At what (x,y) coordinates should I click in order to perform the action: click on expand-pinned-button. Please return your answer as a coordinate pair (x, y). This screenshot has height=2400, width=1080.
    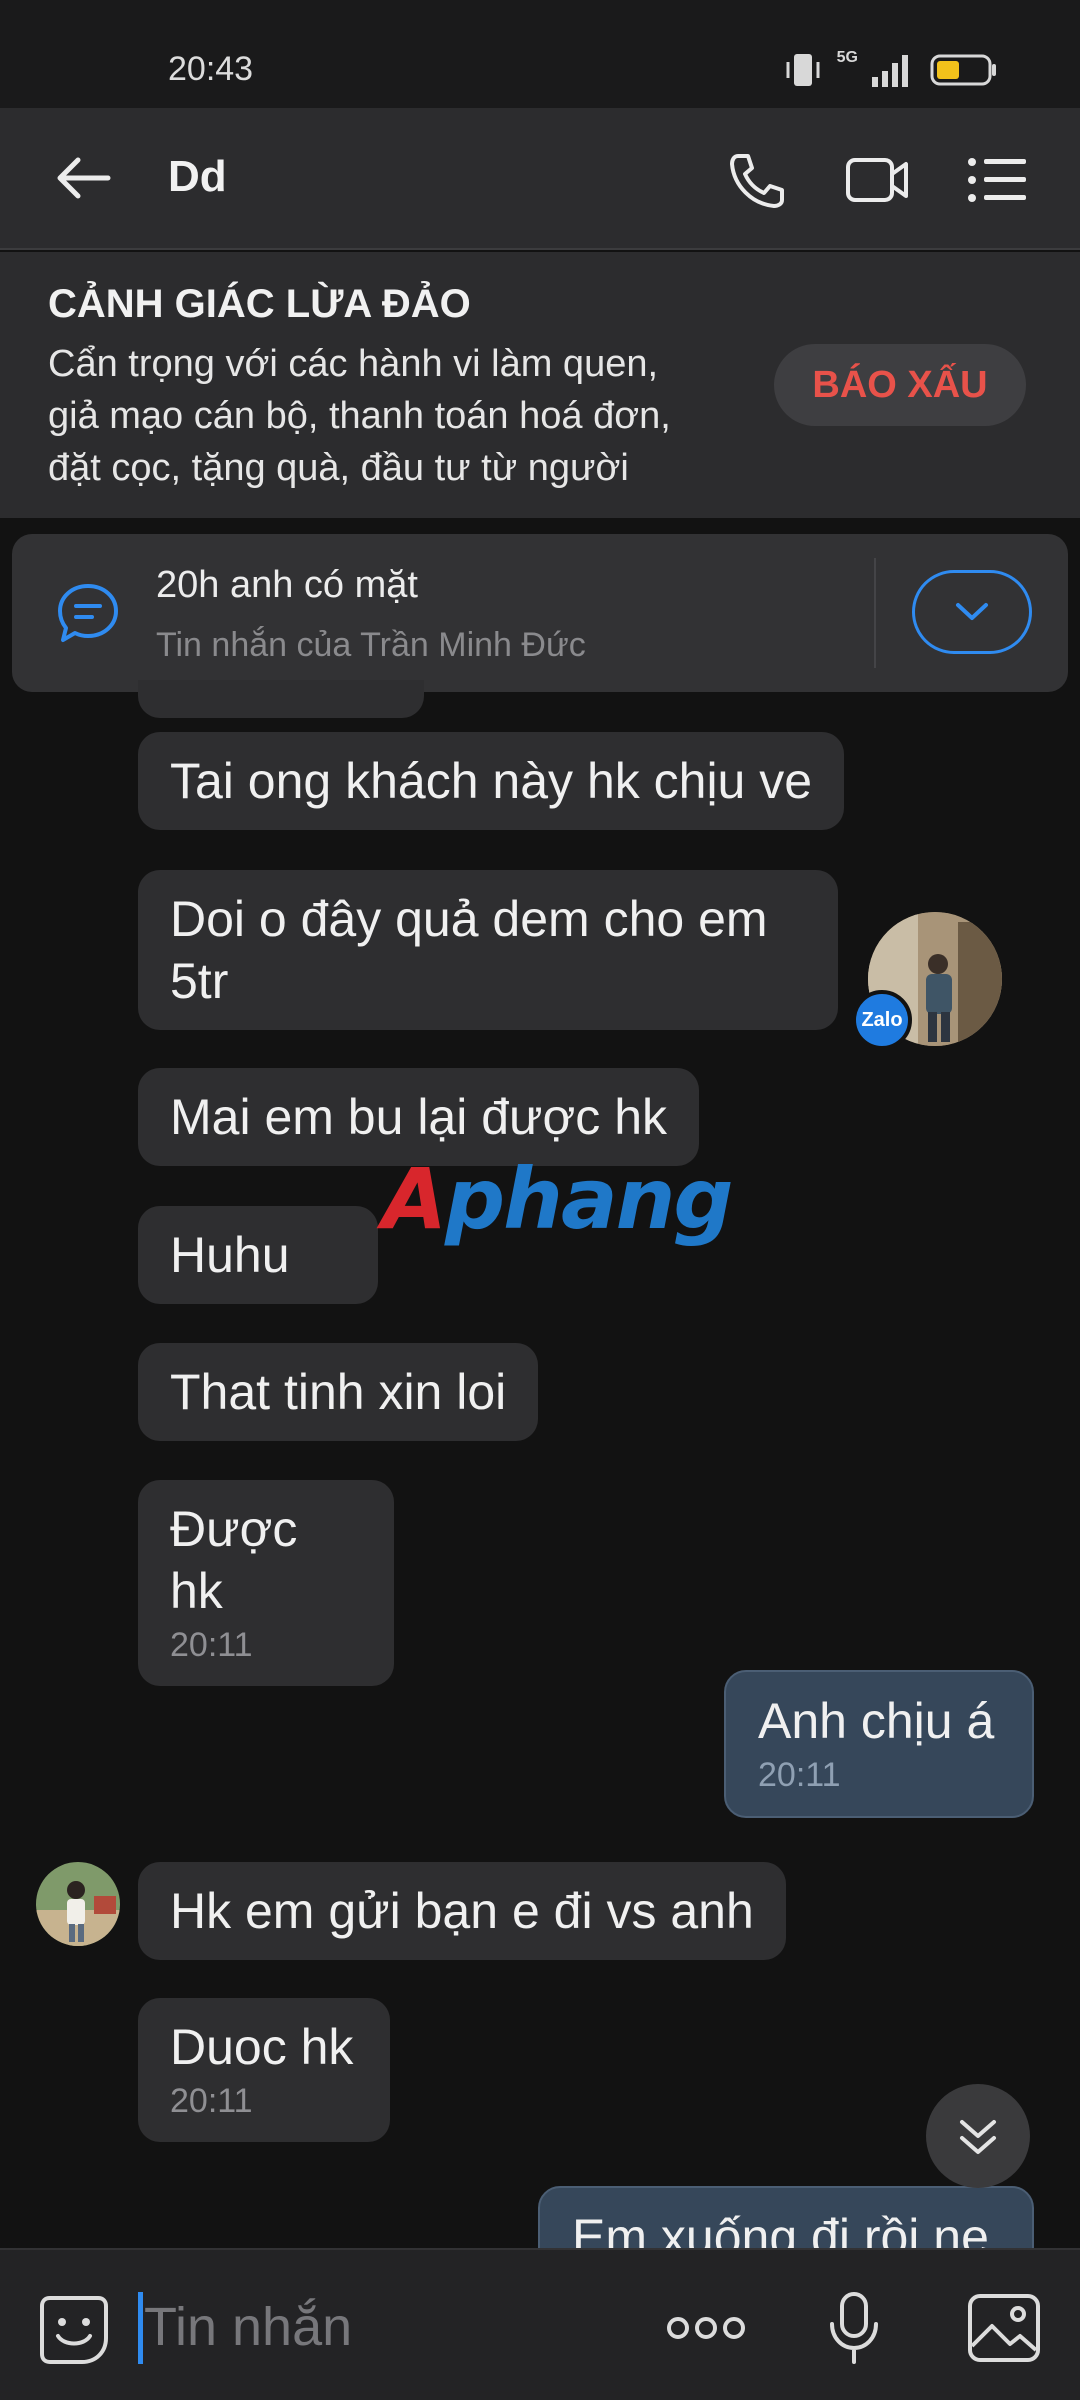
    Looking at the image, I should click on (972, 612).